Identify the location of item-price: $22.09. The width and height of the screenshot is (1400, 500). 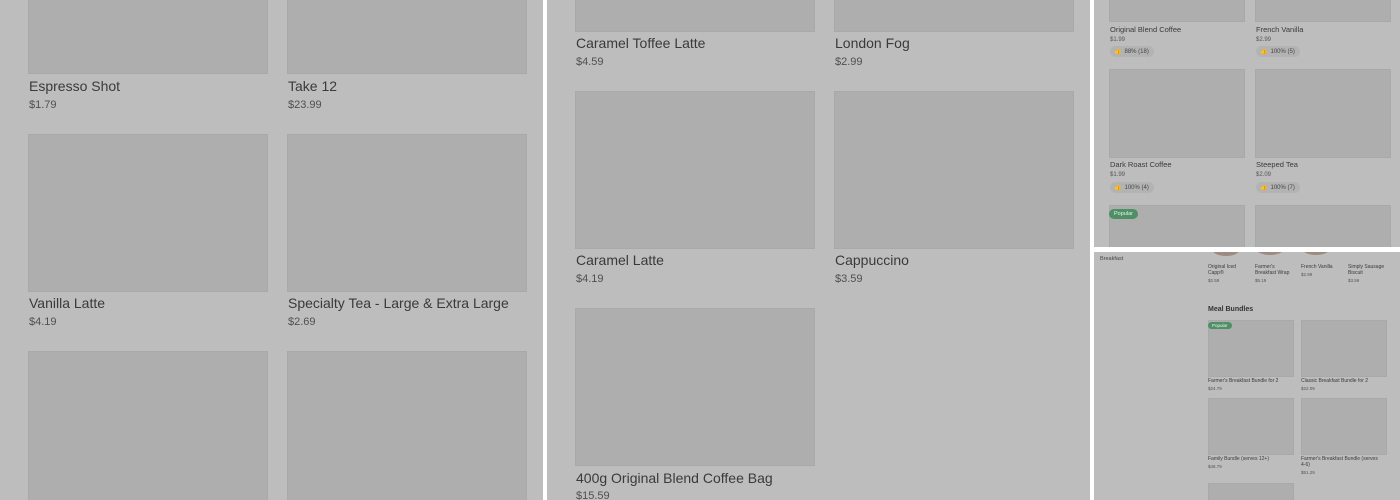
(1308, 388).